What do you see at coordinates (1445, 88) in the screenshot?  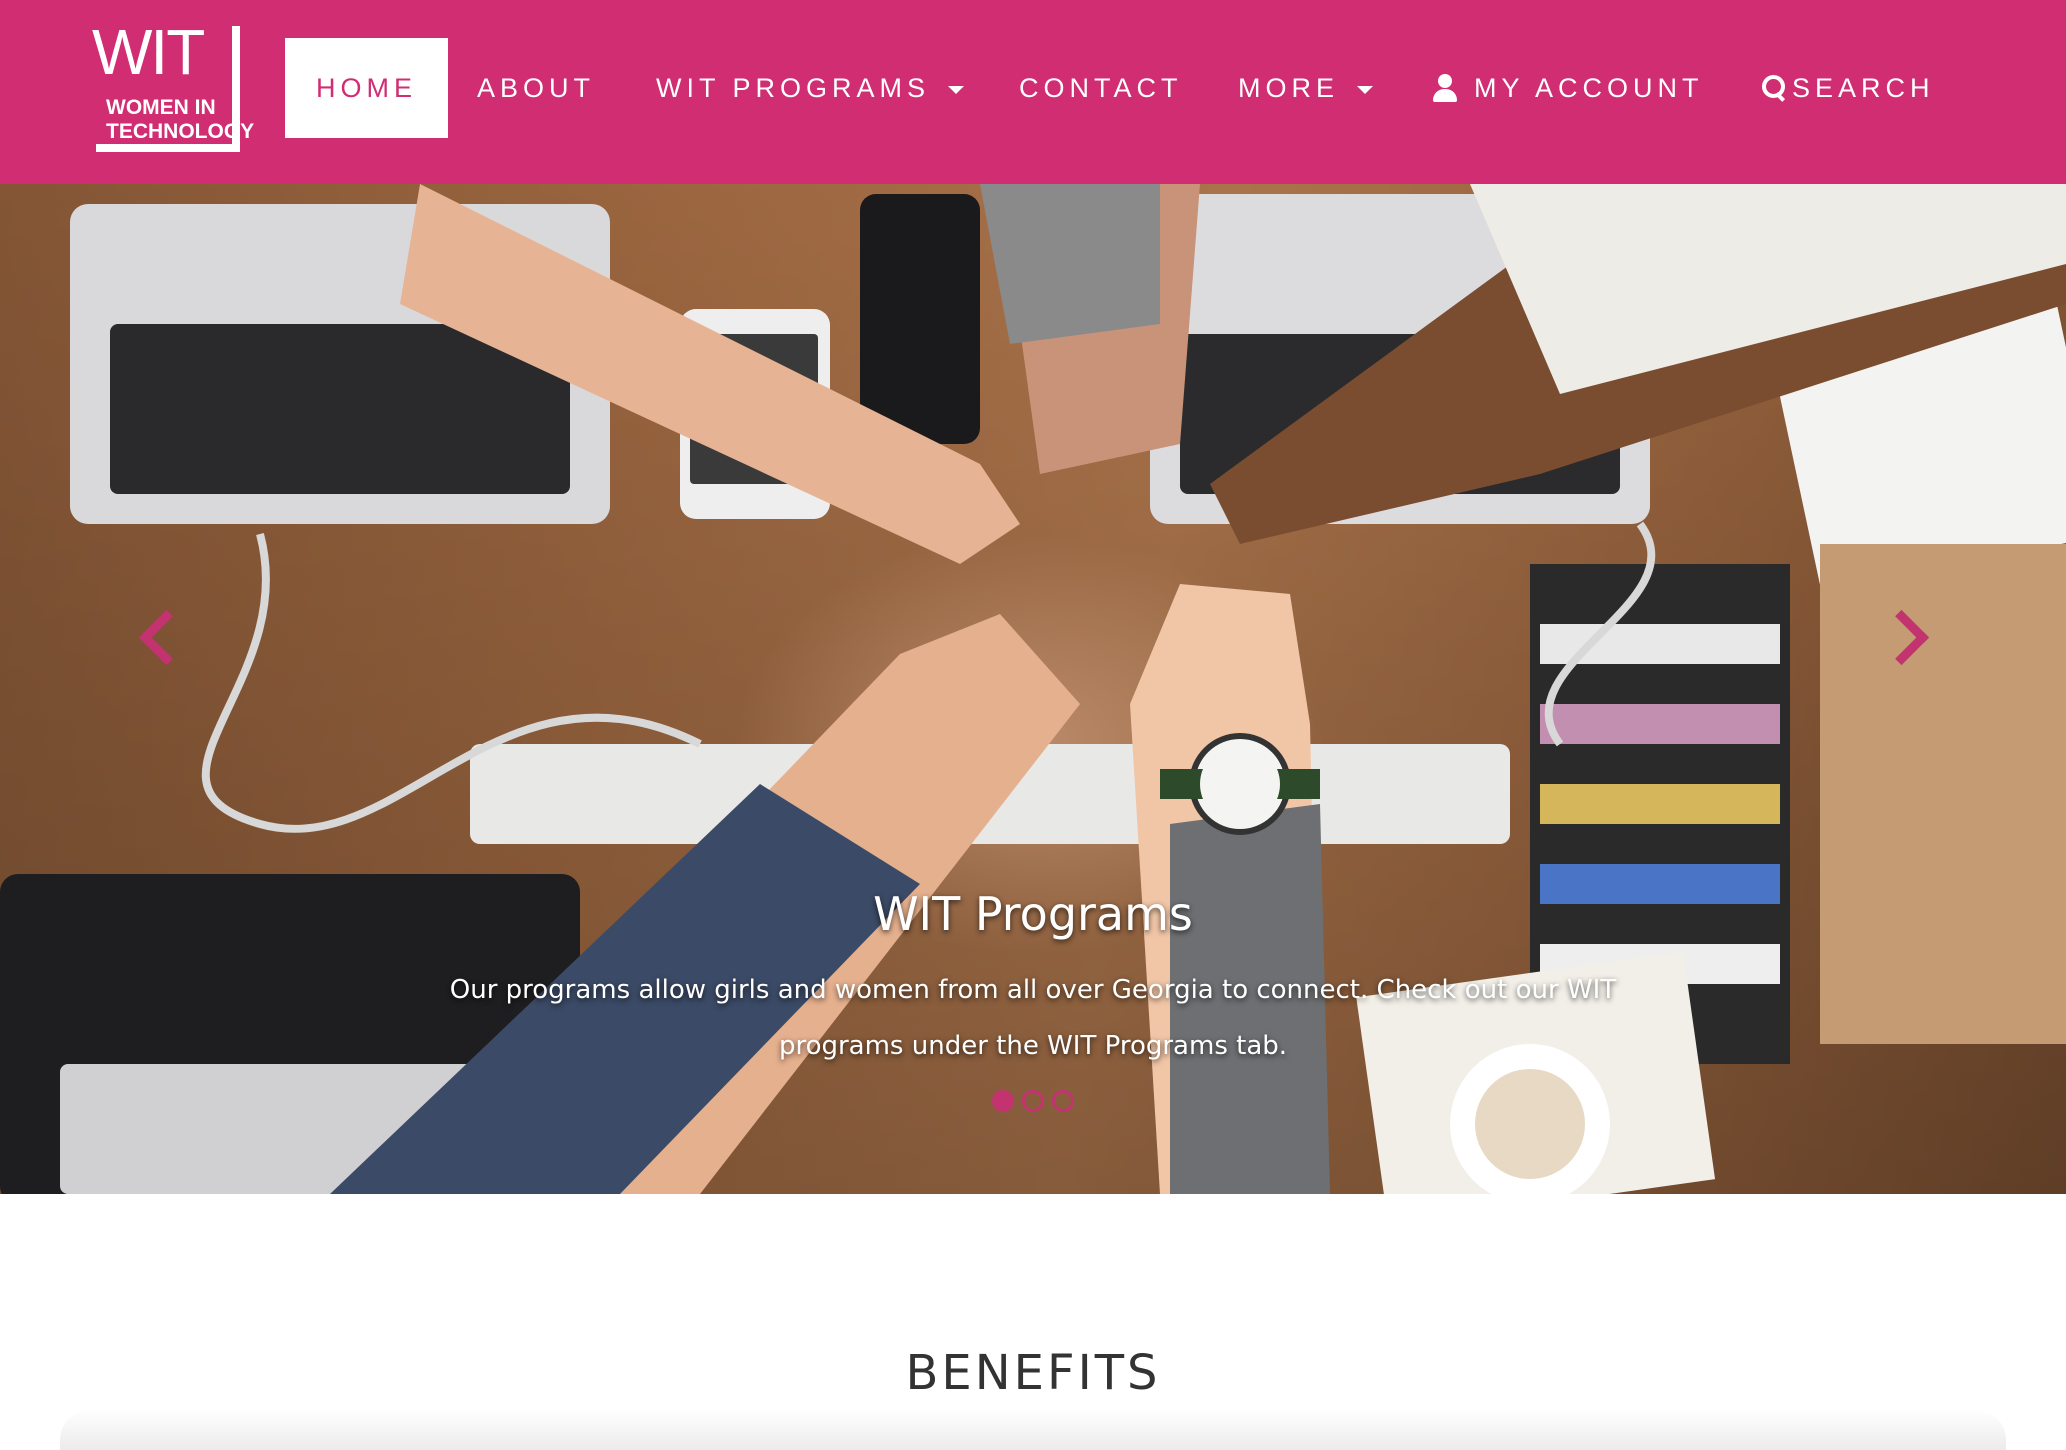 I see `user-icon` at bounding box center [1445, 88].